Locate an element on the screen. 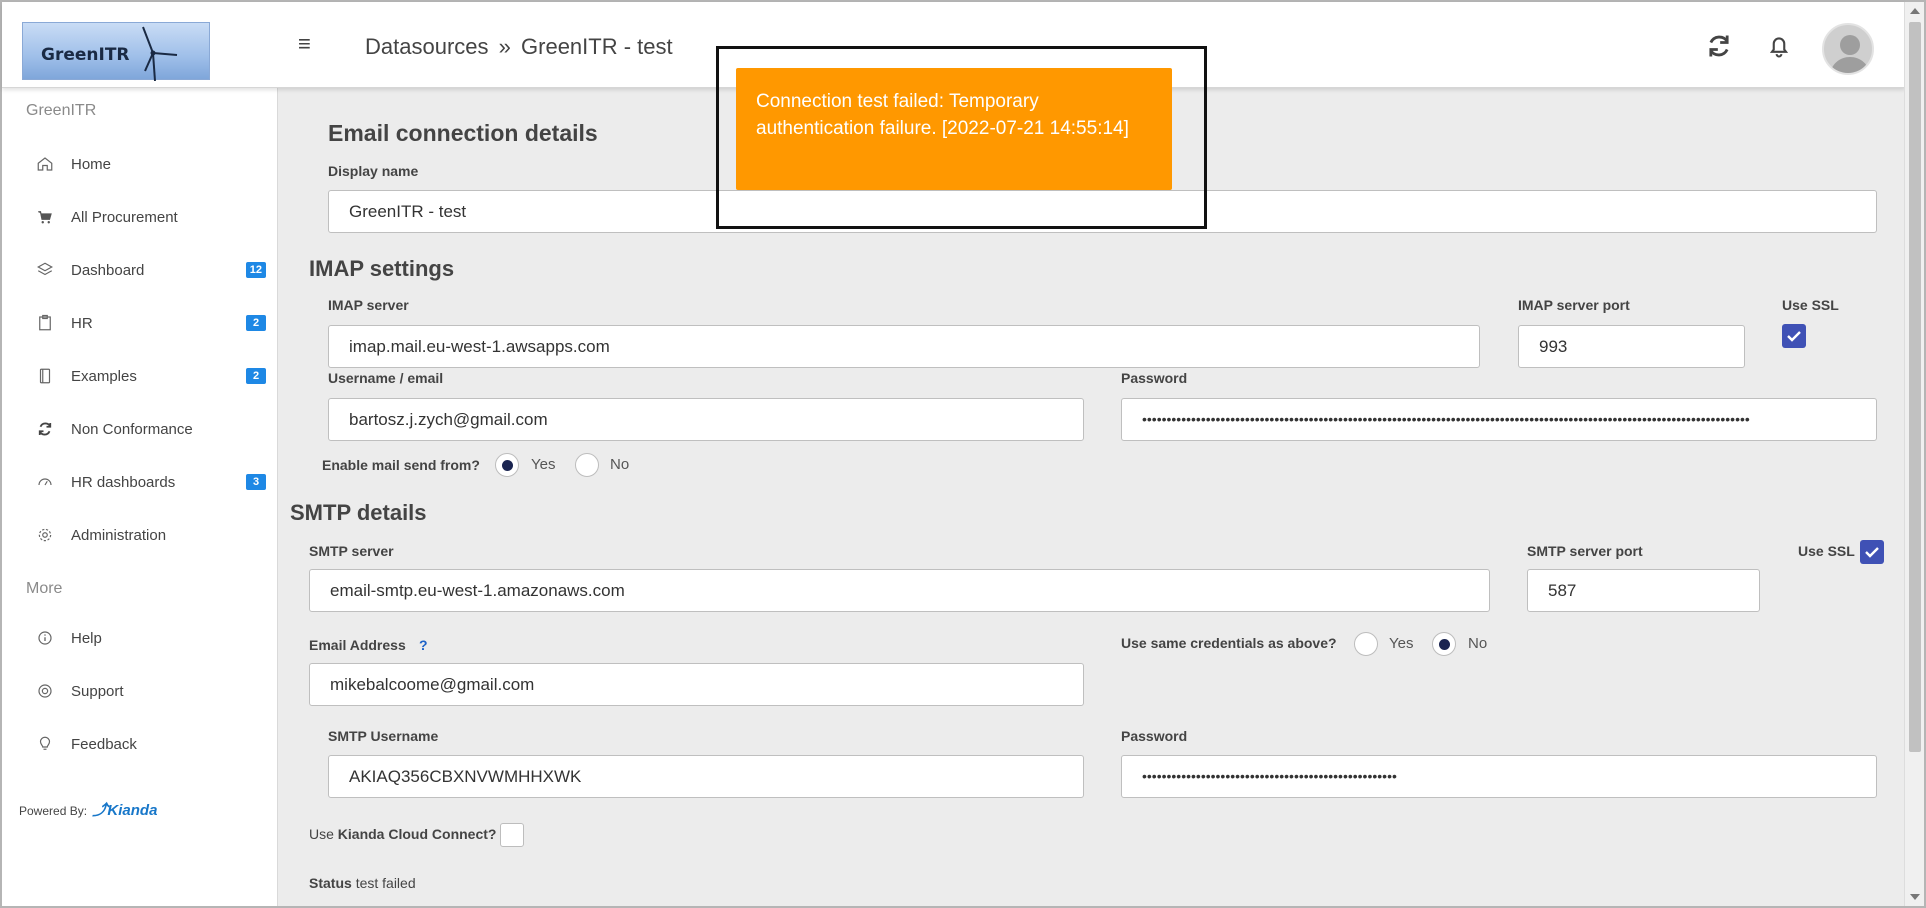 This screenshot has width=1926, height=908. smtp-port-label: SMTP server port is located at coordinates (1585, 551).